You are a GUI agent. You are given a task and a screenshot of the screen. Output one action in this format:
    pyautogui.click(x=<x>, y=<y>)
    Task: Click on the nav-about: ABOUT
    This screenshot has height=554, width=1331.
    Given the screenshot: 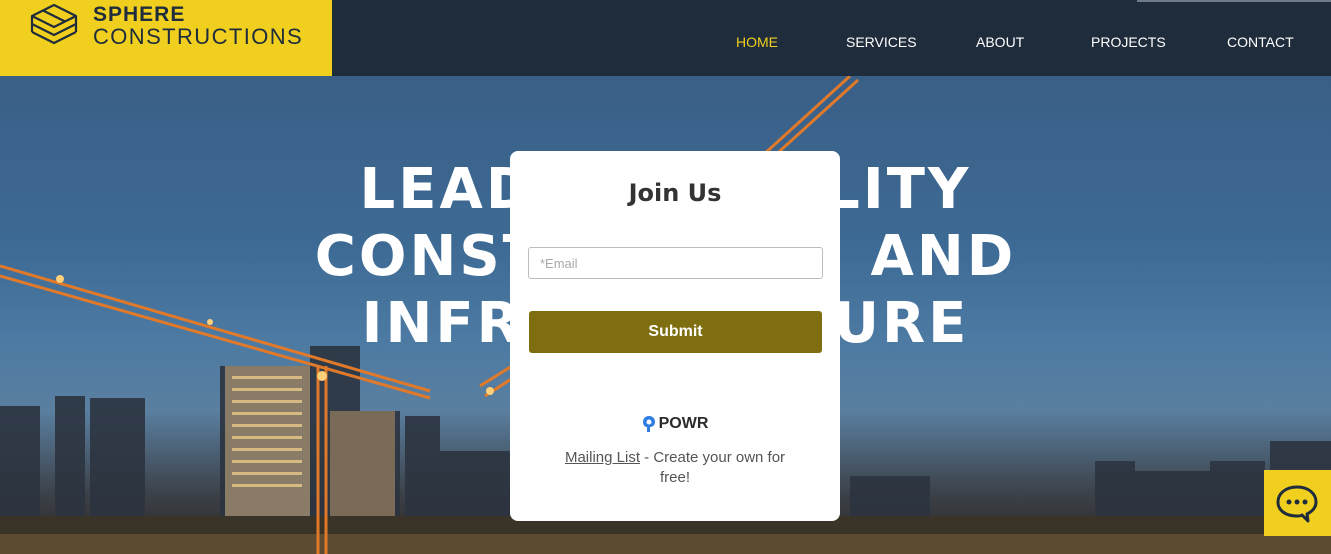 What is the action you would take?
    pyautogui.click(x=1000, y=42)
    